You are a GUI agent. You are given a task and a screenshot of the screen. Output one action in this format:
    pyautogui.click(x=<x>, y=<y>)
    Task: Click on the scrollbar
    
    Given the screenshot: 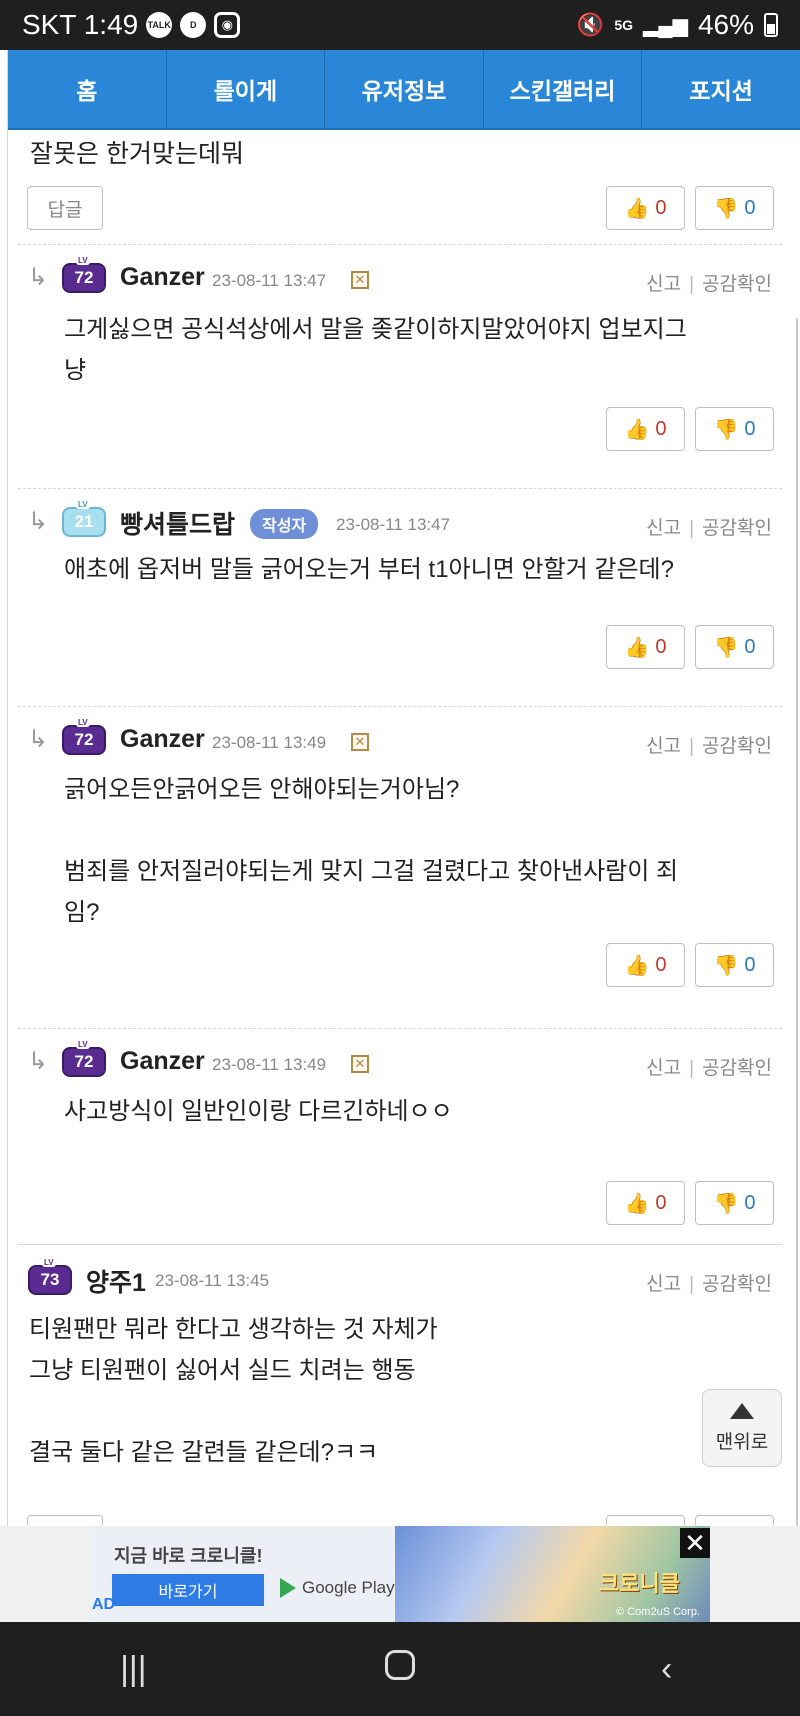 What is the action you would take?
    pyautogui.click(x=796, y=958)
    